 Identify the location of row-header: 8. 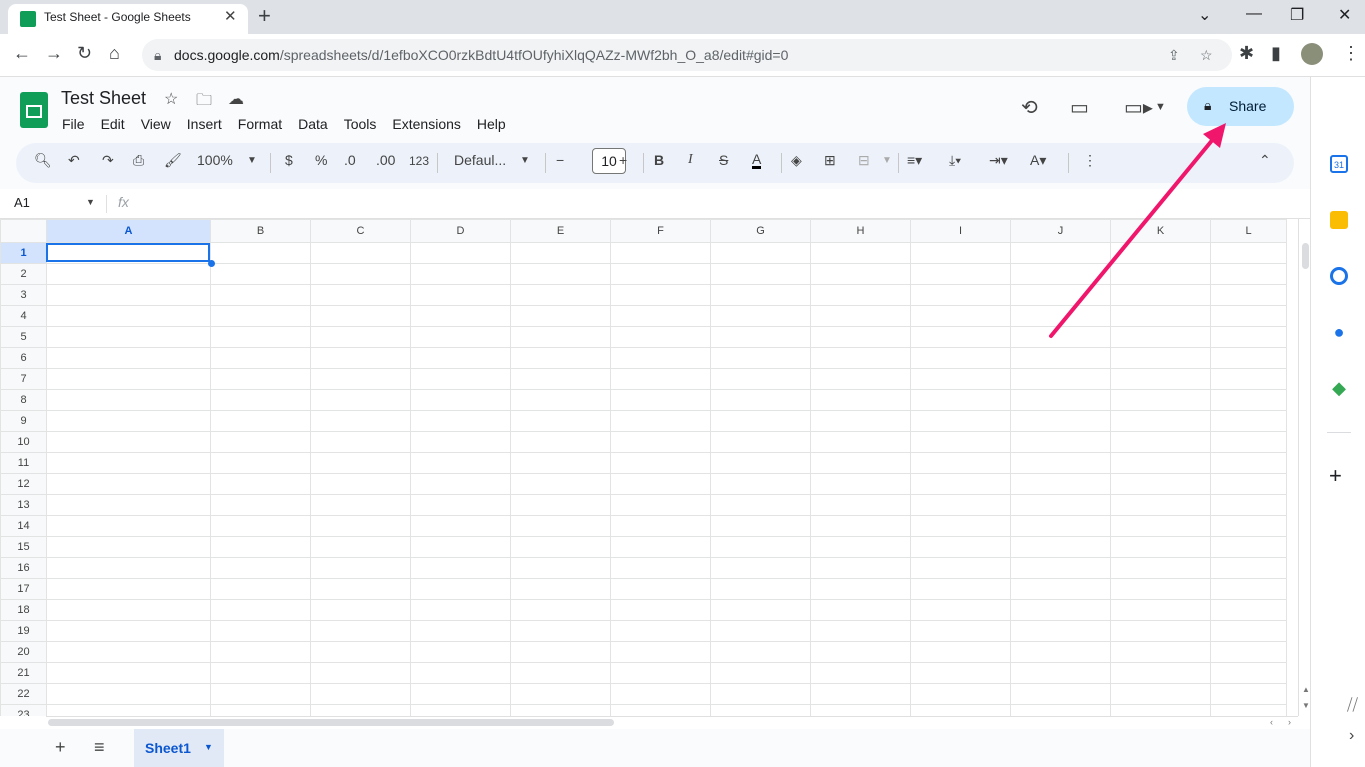
(23, 400).